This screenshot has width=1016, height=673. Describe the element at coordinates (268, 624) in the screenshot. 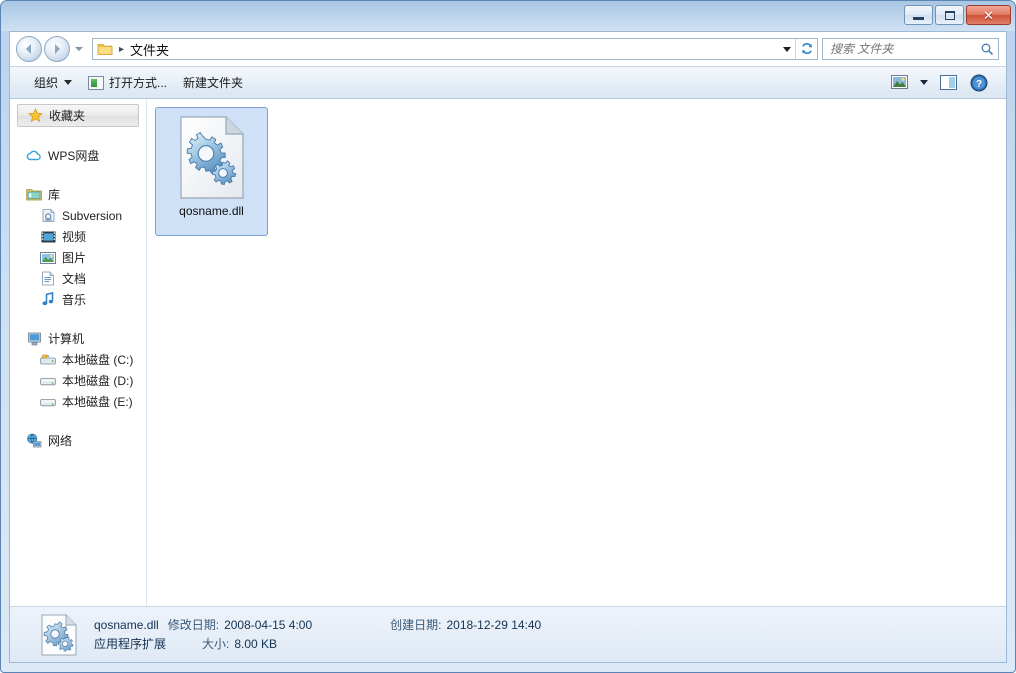

I see `status-modified-value: 2008-04-15 4:00` at that location.